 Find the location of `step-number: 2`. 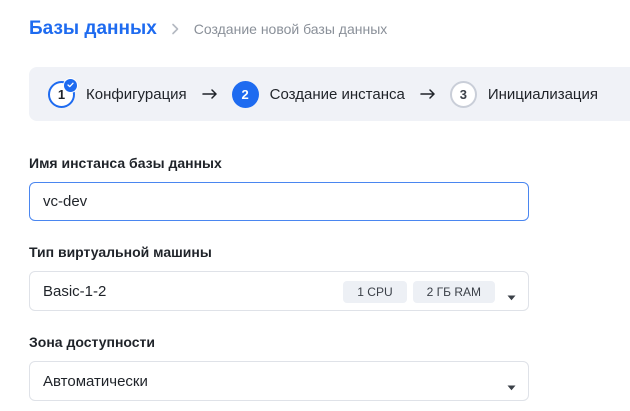

step-number: 2 is located at coordinates (245, 94).